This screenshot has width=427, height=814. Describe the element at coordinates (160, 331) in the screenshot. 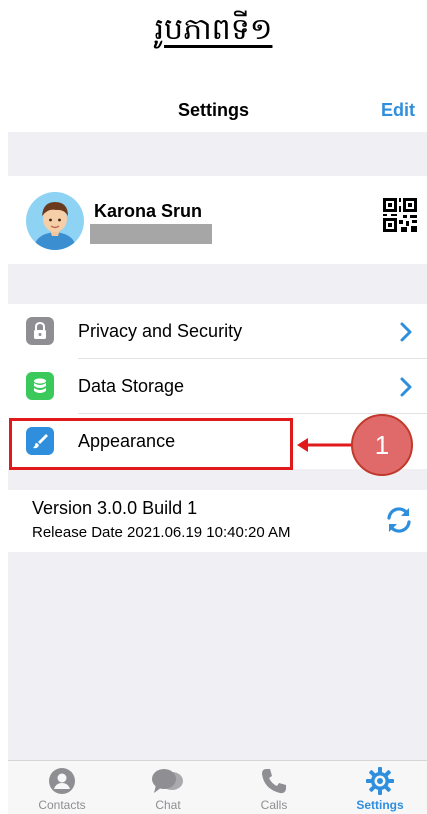

I see `menu-item-label: Privacy and Security` at that location.